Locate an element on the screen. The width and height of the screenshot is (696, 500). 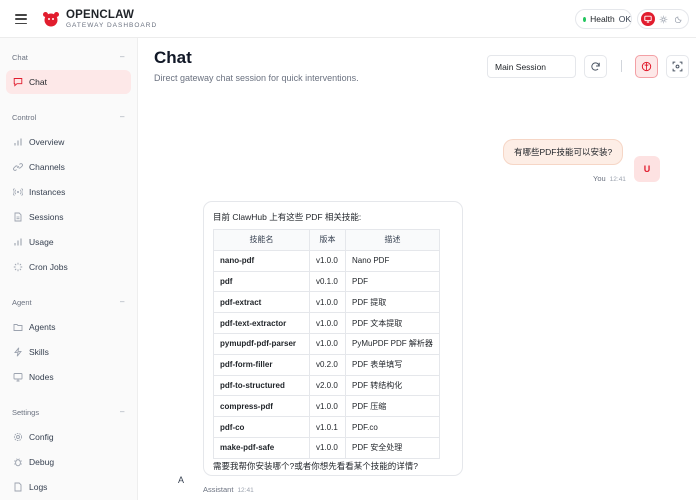
skill-version: v0.2.0 is located at coordinates (327, 364).